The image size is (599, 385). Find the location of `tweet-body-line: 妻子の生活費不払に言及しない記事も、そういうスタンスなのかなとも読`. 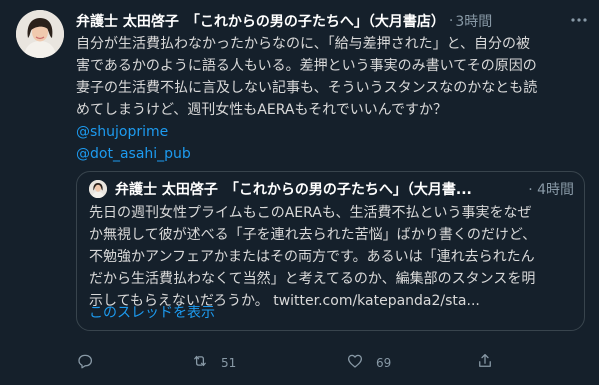

tweet-body-line: 妻子の生活費不払に言及しない記事も、そういうスタンスなのかなとも読 is located at coordinates (307, 88).